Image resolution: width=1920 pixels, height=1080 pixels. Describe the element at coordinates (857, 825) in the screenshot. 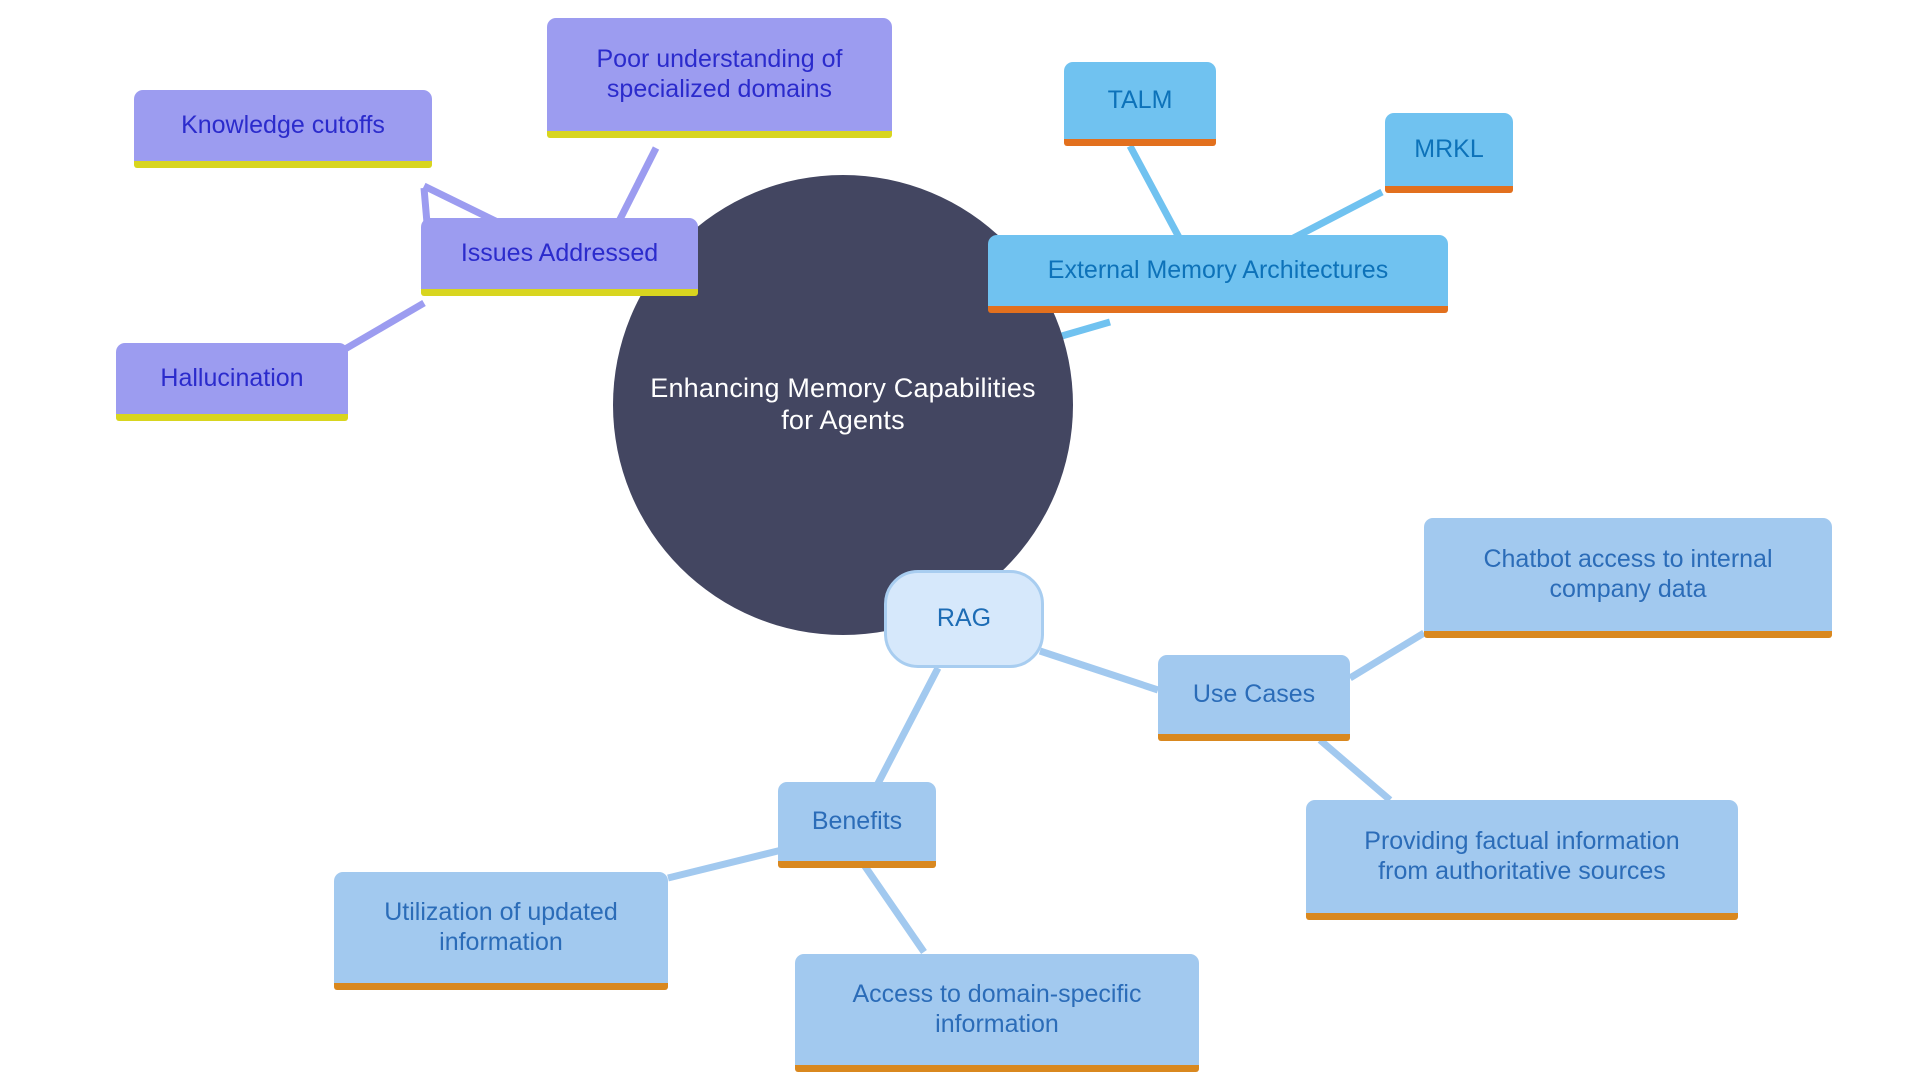

I see `branch-benefits: Benefits` at that location.